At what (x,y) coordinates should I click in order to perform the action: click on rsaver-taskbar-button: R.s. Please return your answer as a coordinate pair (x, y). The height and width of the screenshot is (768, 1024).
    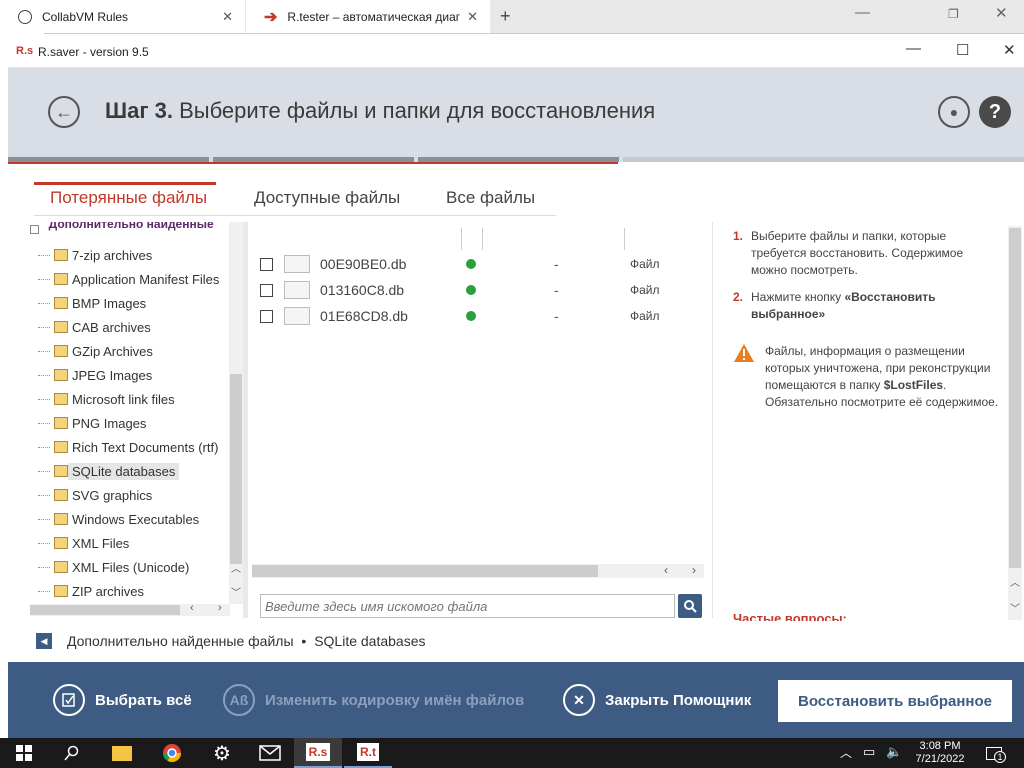
    Looking at the image, I should click on (318, 753).